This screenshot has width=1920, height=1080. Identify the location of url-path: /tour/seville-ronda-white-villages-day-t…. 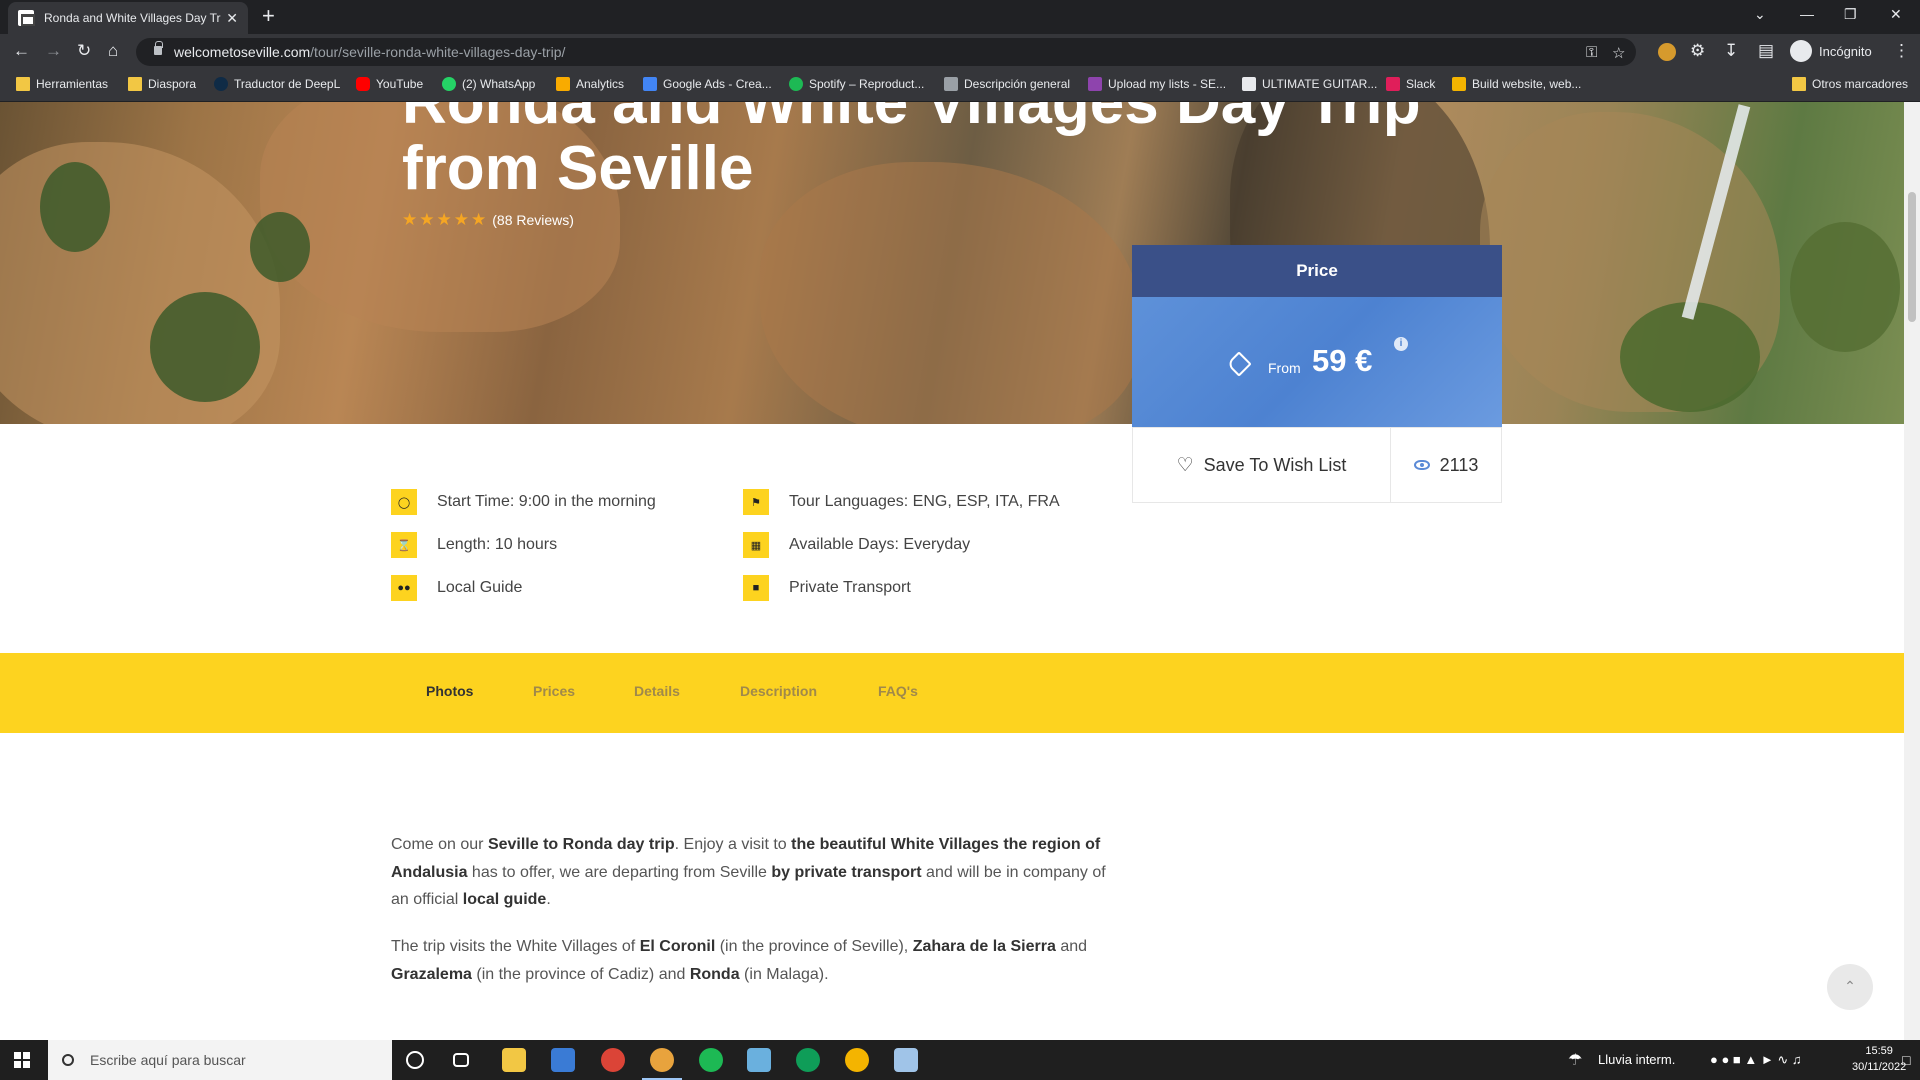
(438, 52).